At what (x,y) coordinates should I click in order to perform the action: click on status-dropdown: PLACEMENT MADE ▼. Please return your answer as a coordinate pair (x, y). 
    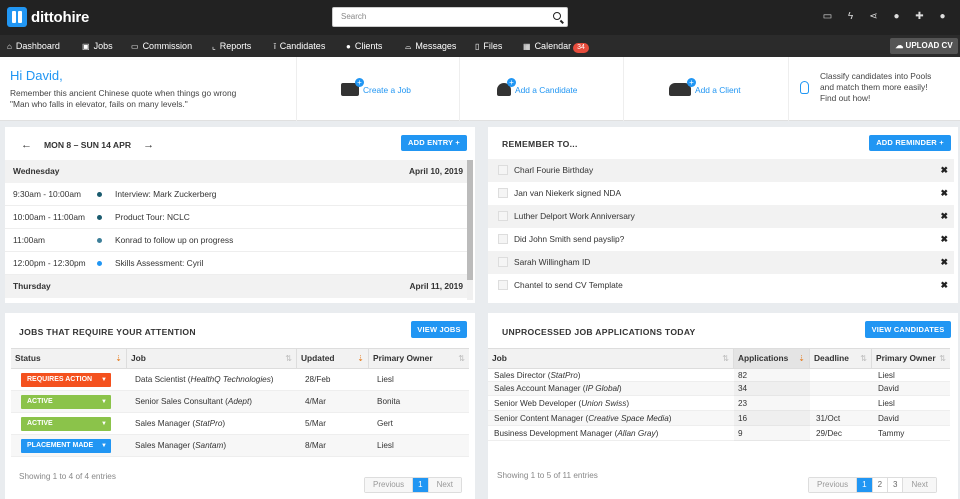
    Looking at the image, I should click on (66, 446).